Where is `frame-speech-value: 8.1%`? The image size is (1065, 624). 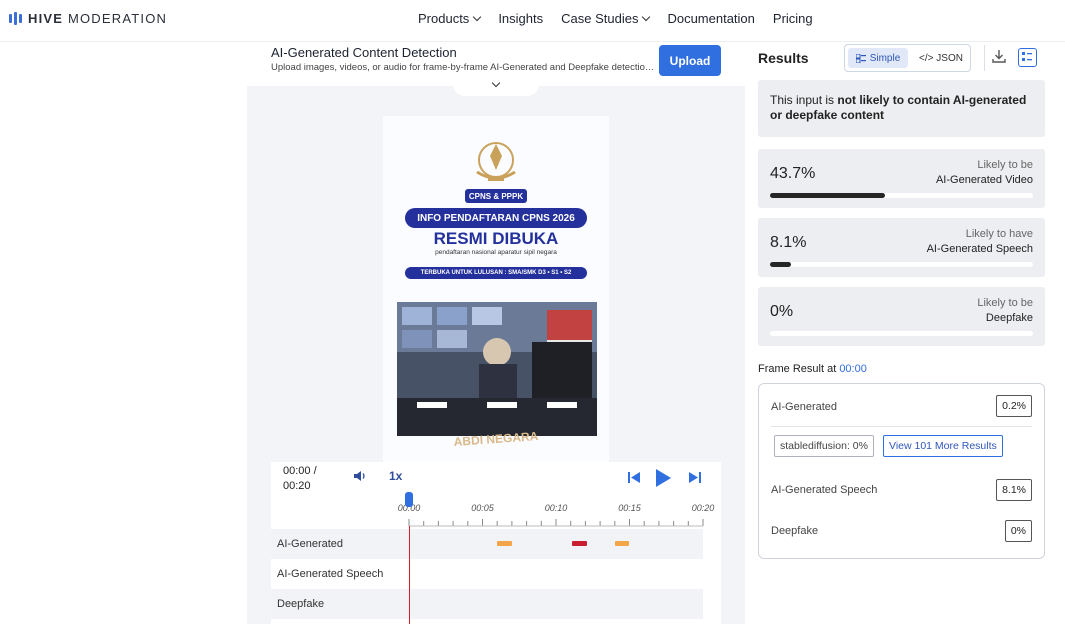
frame-speech-value: 8.1% is located at coordinates (1014, 490).